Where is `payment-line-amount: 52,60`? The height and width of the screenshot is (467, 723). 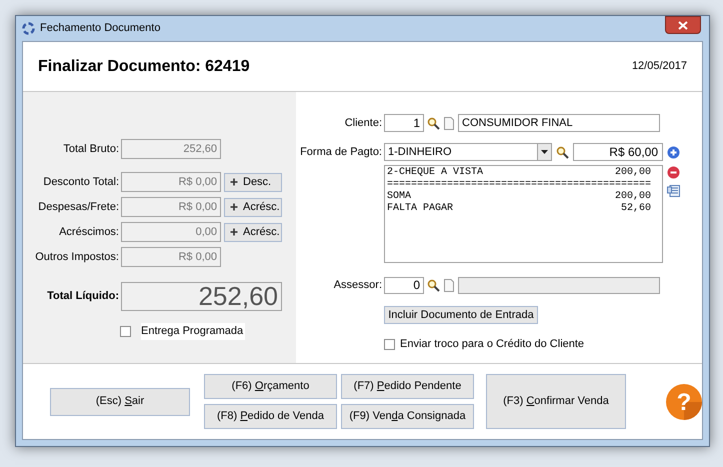
payment-line-amount: 52,60 is located at coordinates (635, 209).